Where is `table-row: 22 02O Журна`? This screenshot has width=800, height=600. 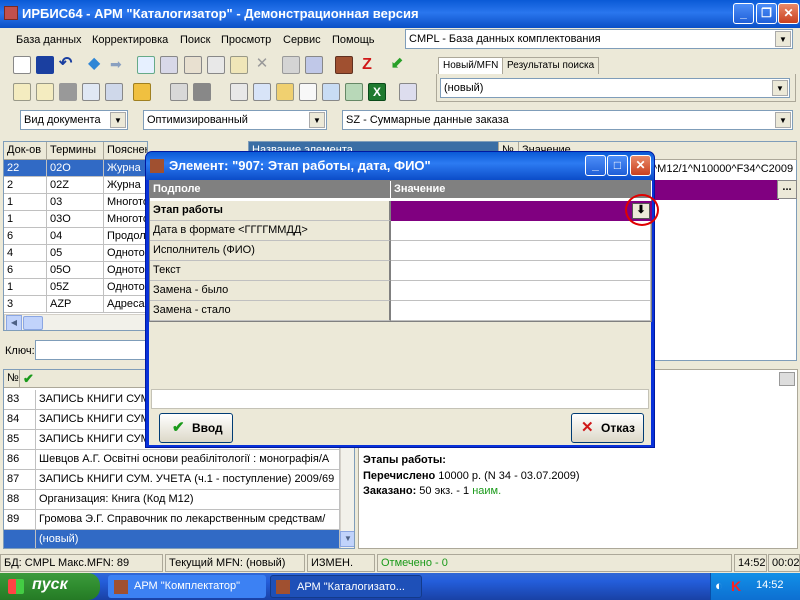 table-row: 22 02O Журна is located at coordinates (75, 168).